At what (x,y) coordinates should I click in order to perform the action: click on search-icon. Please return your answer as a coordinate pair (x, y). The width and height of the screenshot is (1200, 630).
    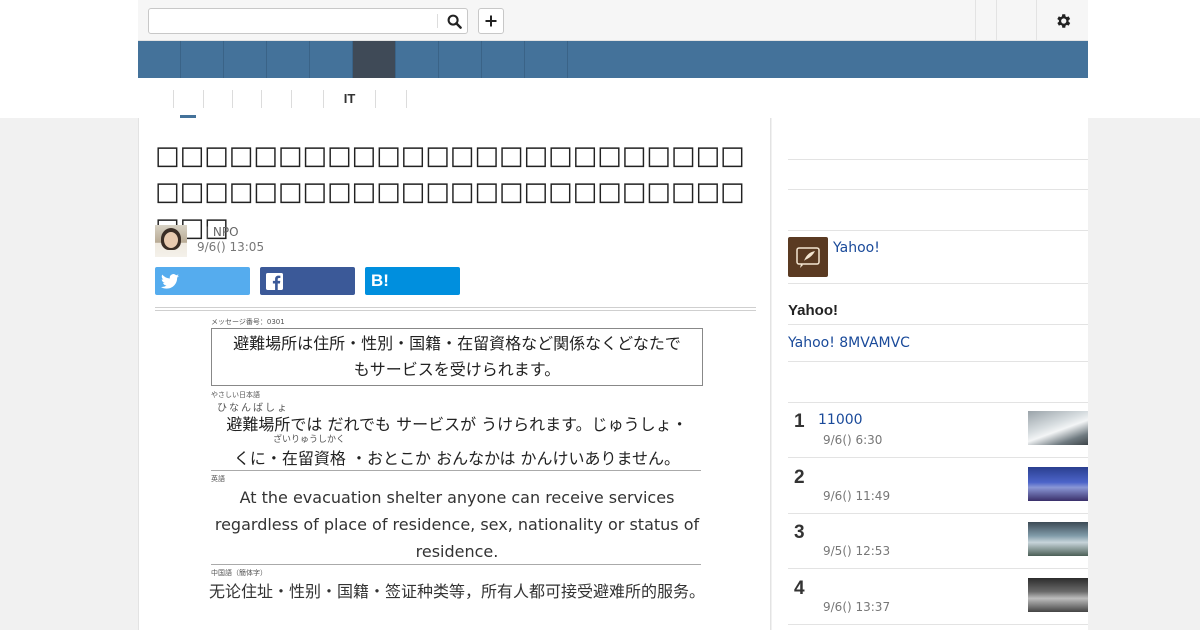
    Looking at the image, I should click on (454, 21).